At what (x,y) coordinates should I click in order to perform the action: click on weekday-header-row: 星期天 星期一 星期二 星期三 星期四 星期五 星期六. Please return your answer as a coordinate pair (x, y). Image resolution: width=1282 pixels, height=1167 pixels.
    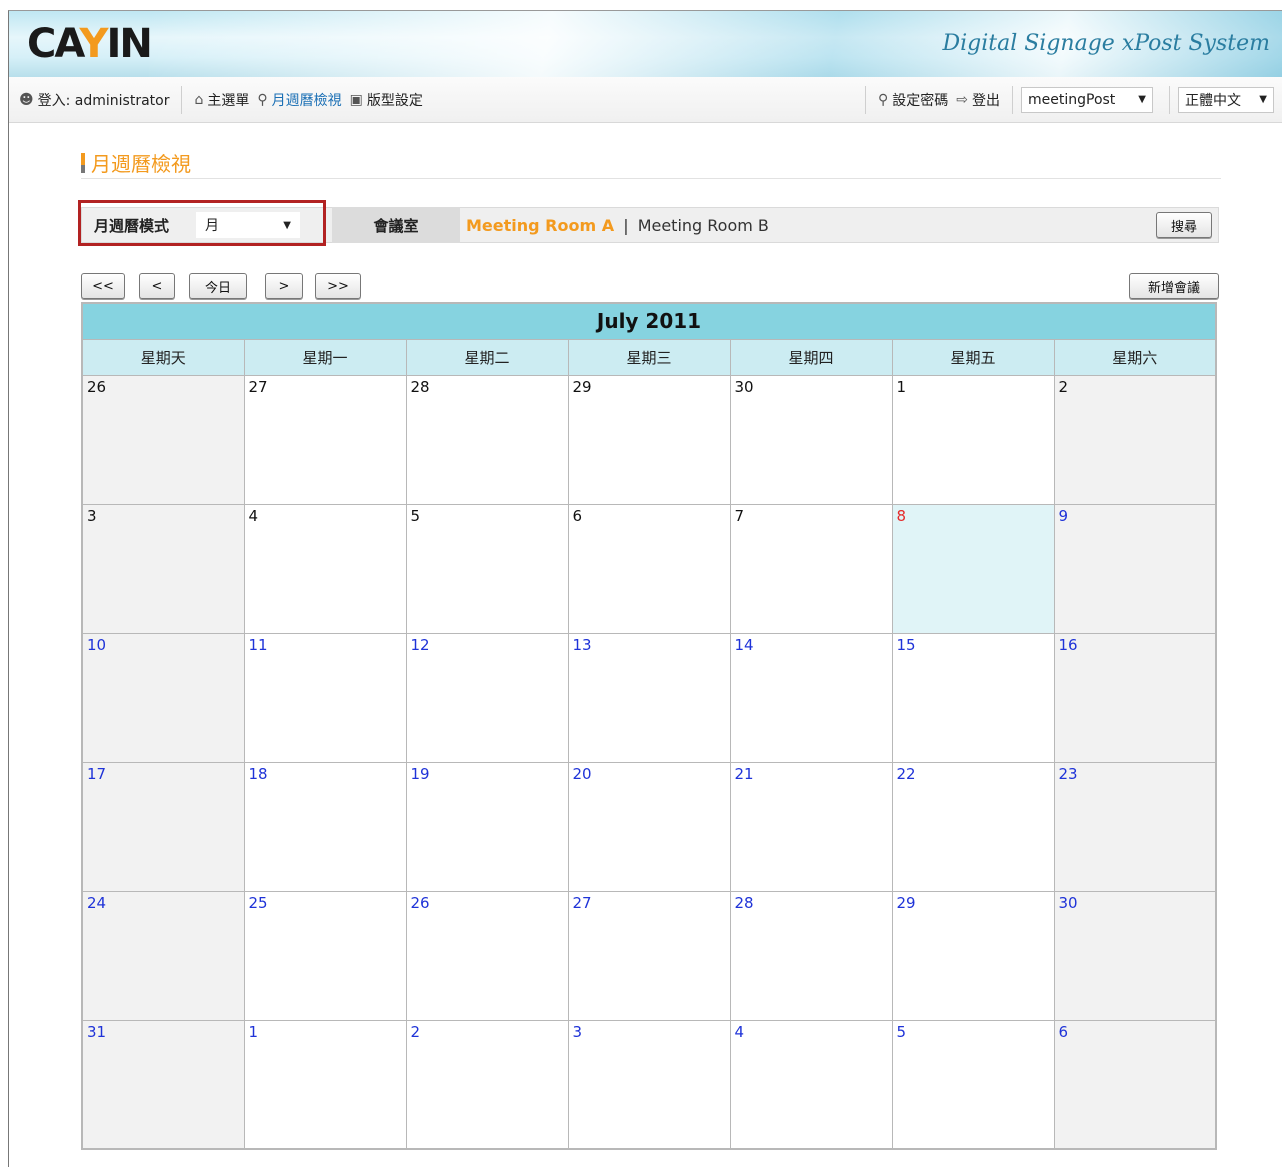
    Looking at the image, I should click on (649, 357).